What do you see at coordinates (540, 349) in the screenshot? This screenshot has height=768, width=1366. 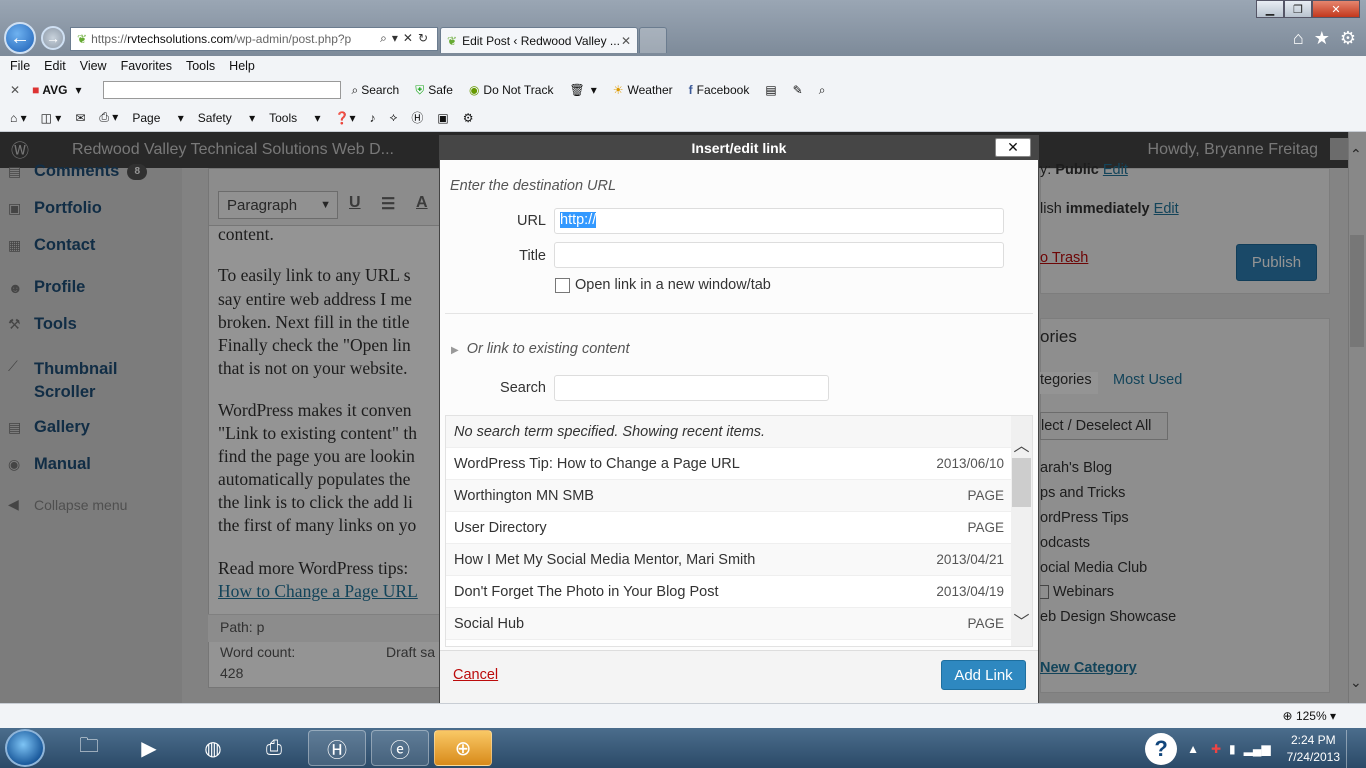 I see `existing-content-toggle: ▶ Or link to existing content` at bounding box center [540, 349].